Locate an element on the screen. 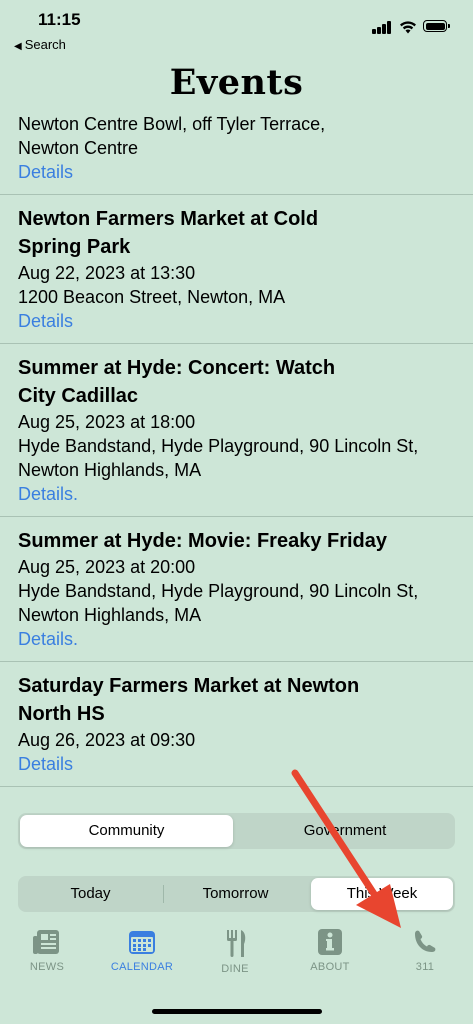 The width and height of the screenshot is (473, 1024). event-date: Aug 26, 2023 at 09:30 is located at coordinates (107, 740).